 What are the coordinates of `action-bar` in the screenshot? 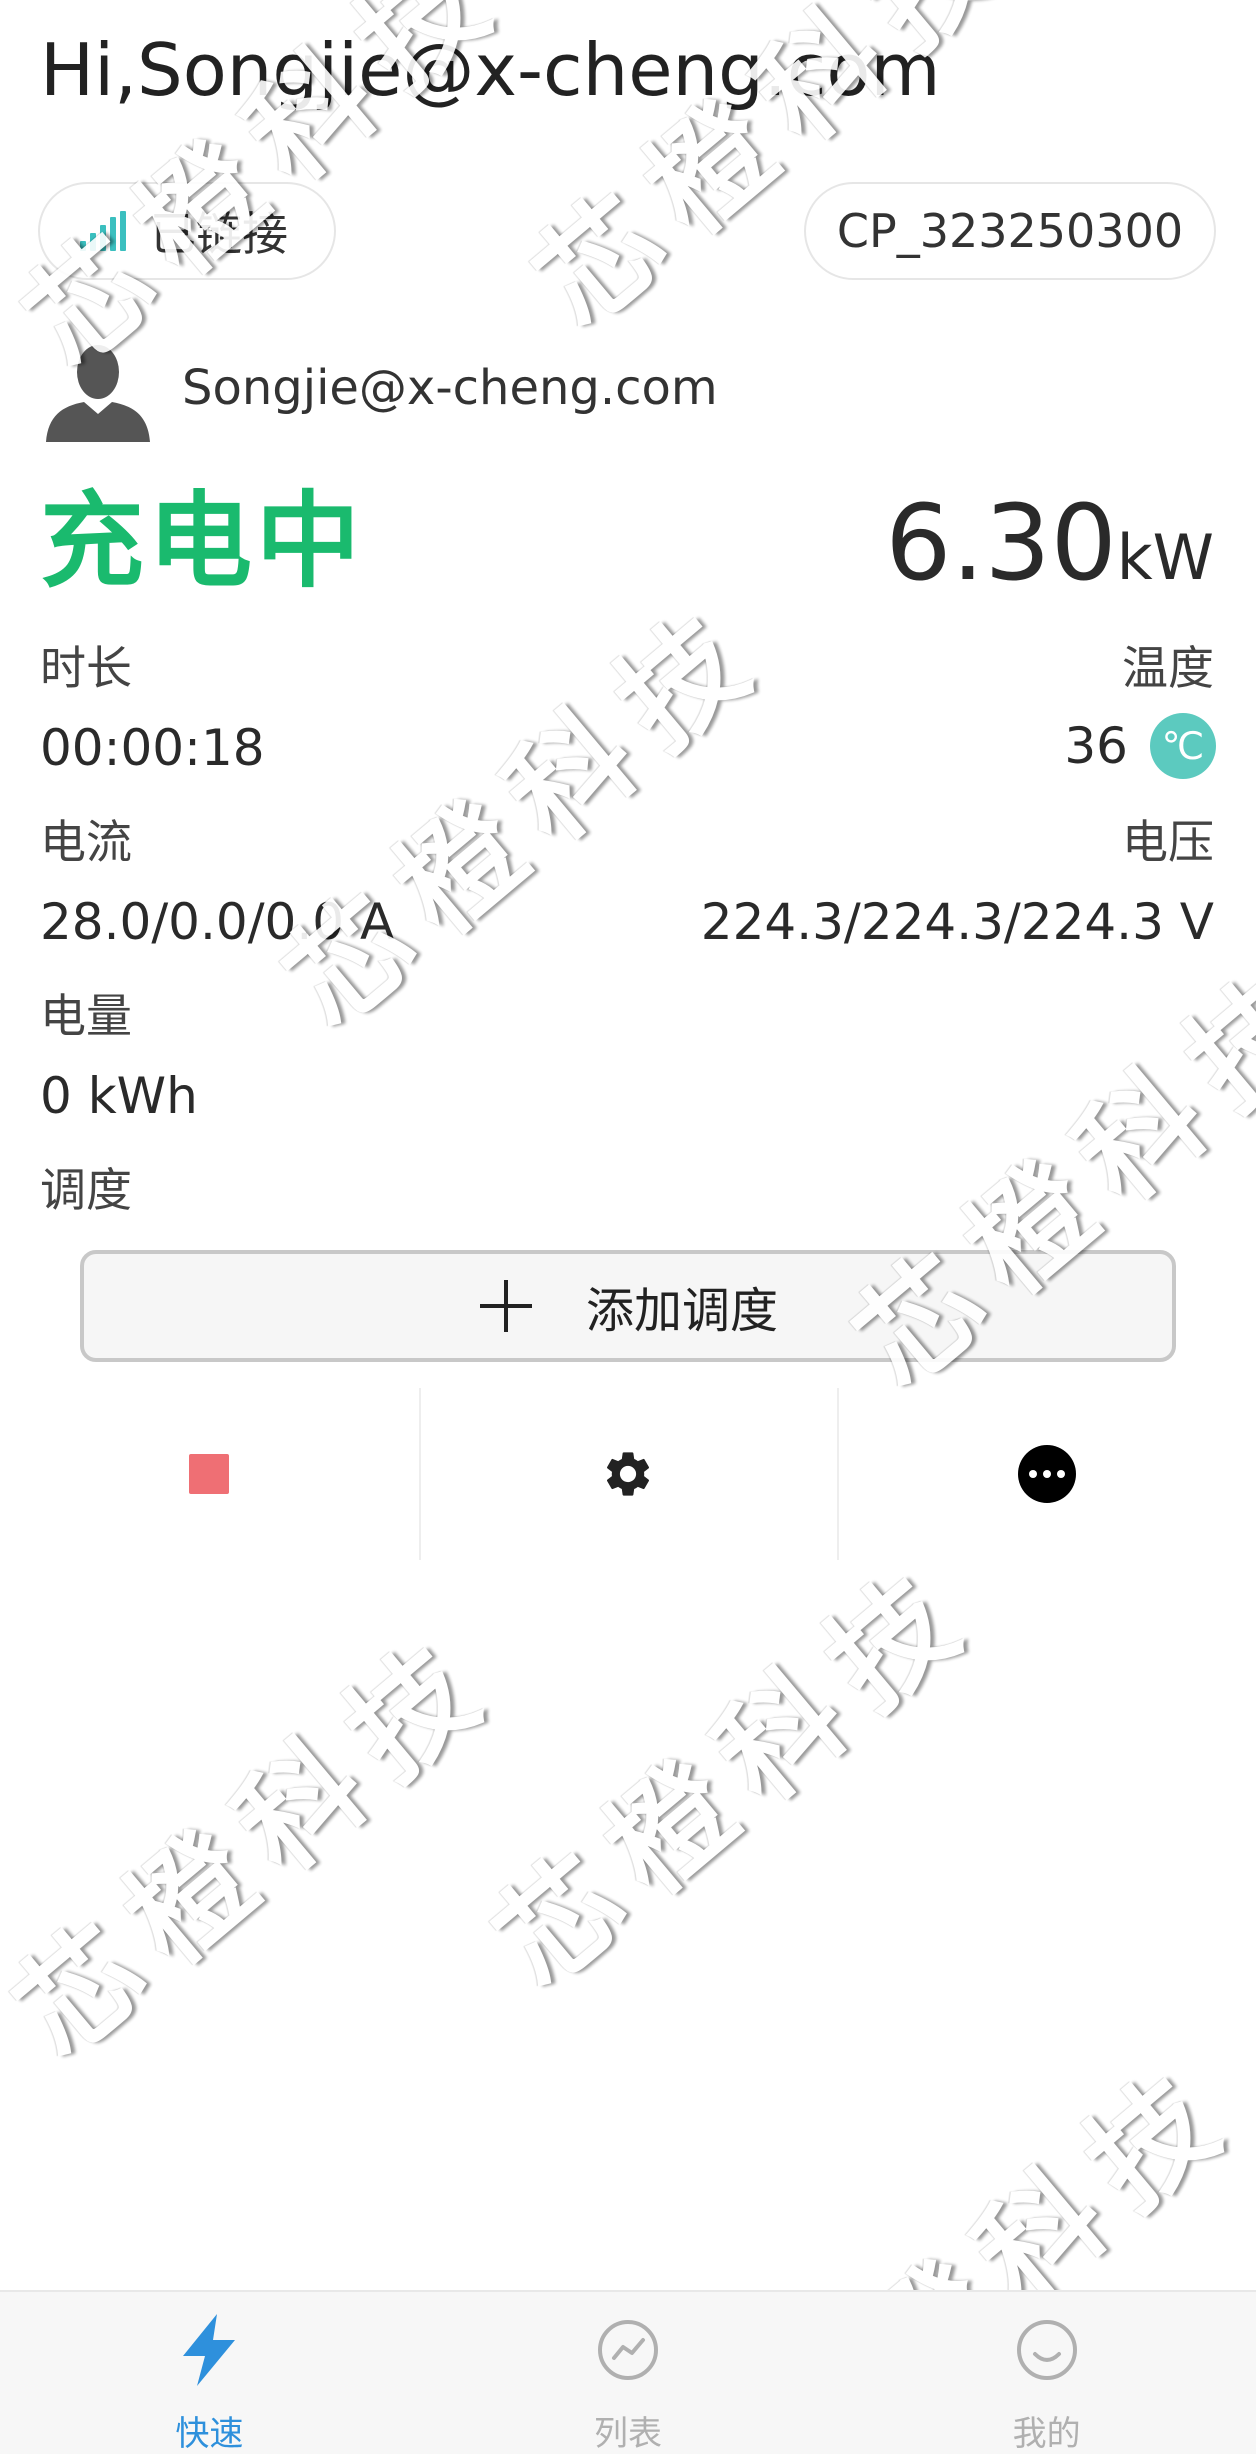 It's located at (628, 1474).